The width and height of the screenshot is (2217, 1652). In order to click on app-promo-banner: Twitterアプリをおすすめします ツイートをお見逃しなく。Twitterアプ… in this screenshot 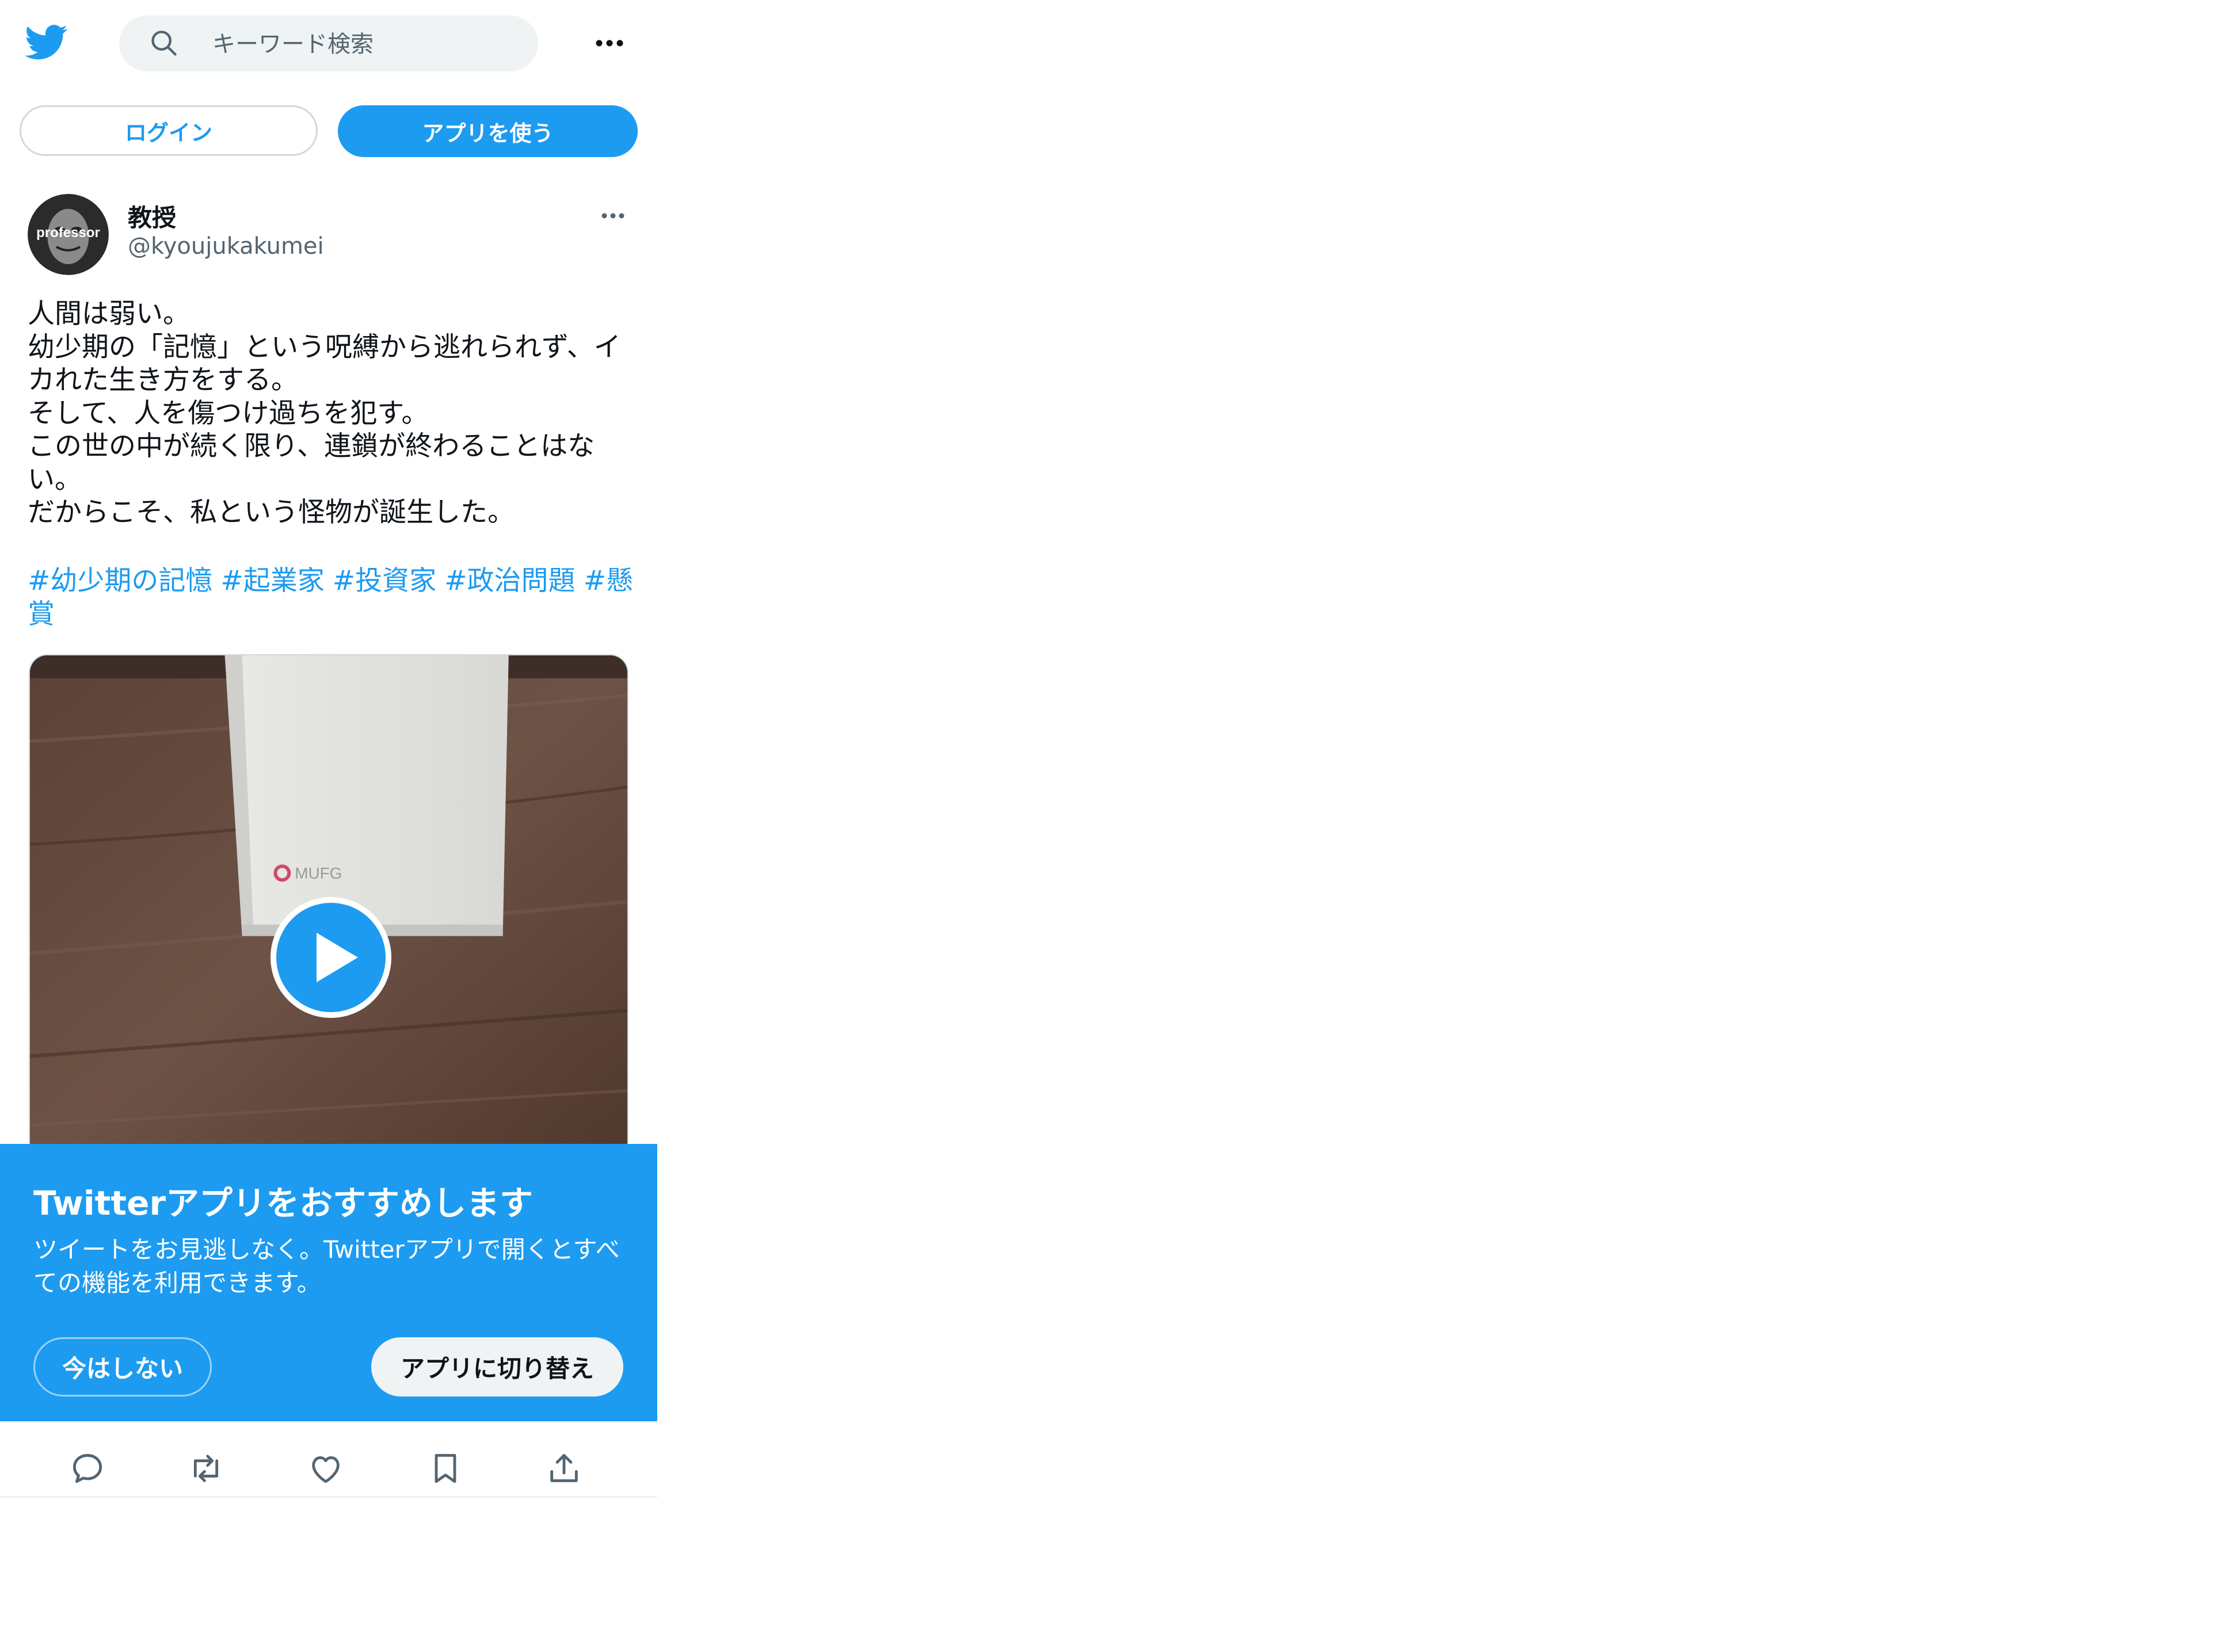, I will do `click(328, 1282)`.